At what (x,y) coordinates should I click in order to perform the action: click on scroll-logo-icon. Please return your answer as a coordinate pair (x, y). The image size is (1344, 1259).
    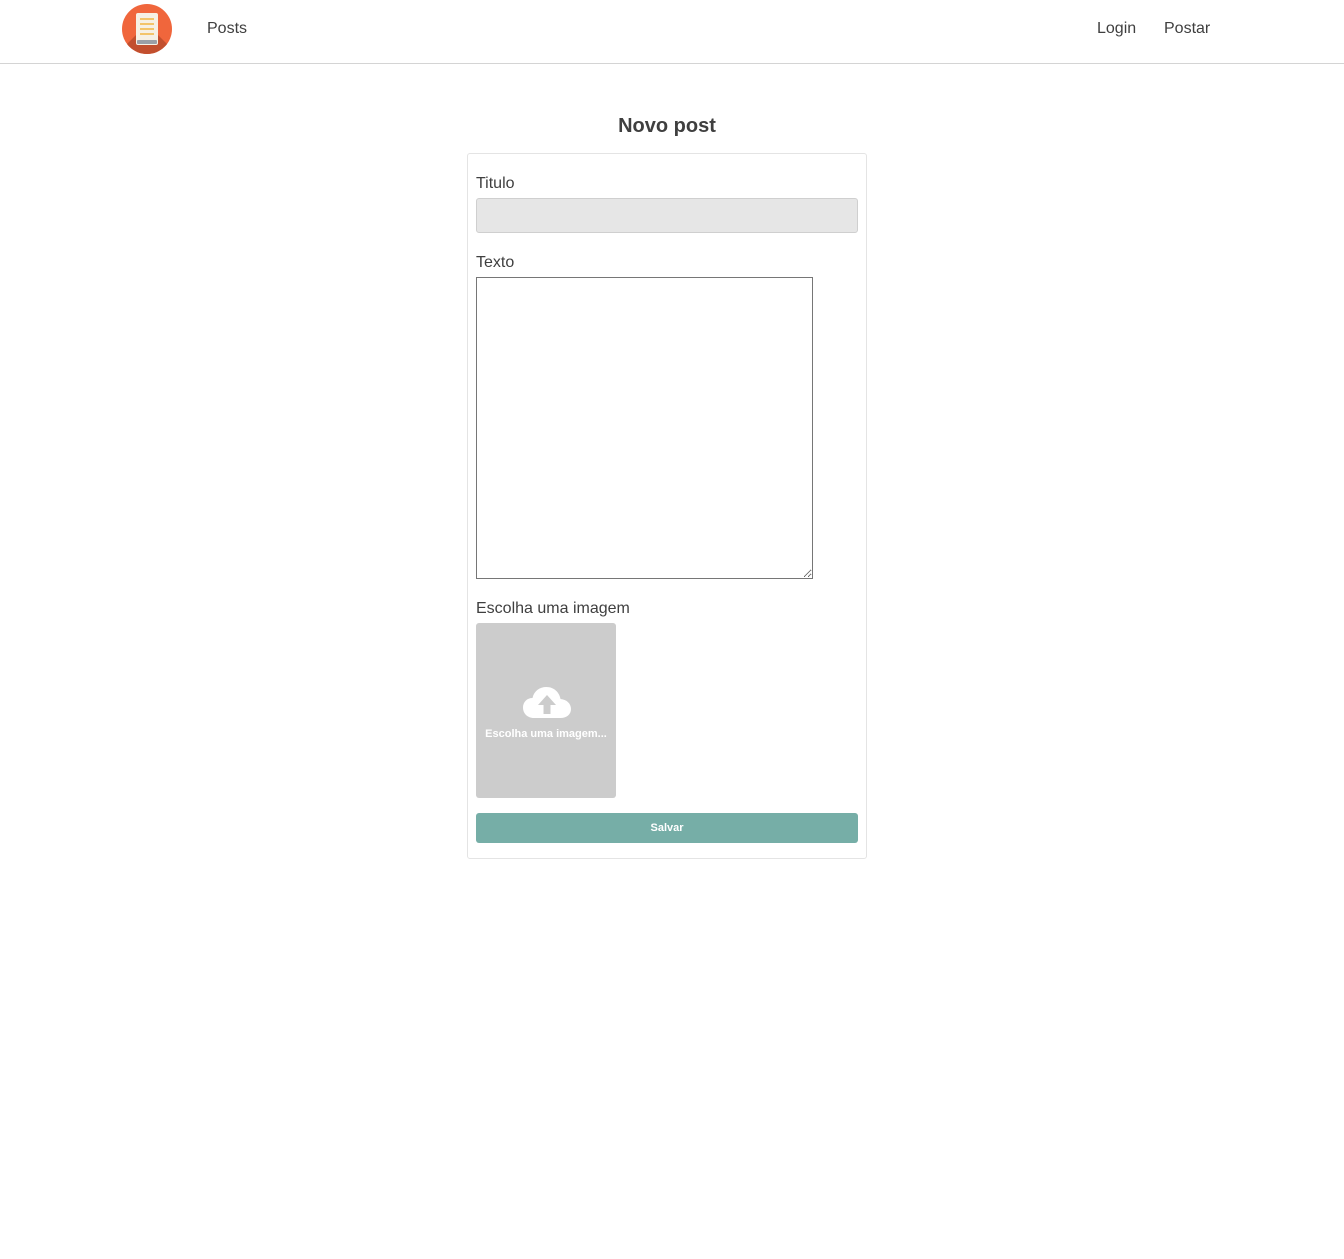
    Looking at the image, I should click on (147, 29).